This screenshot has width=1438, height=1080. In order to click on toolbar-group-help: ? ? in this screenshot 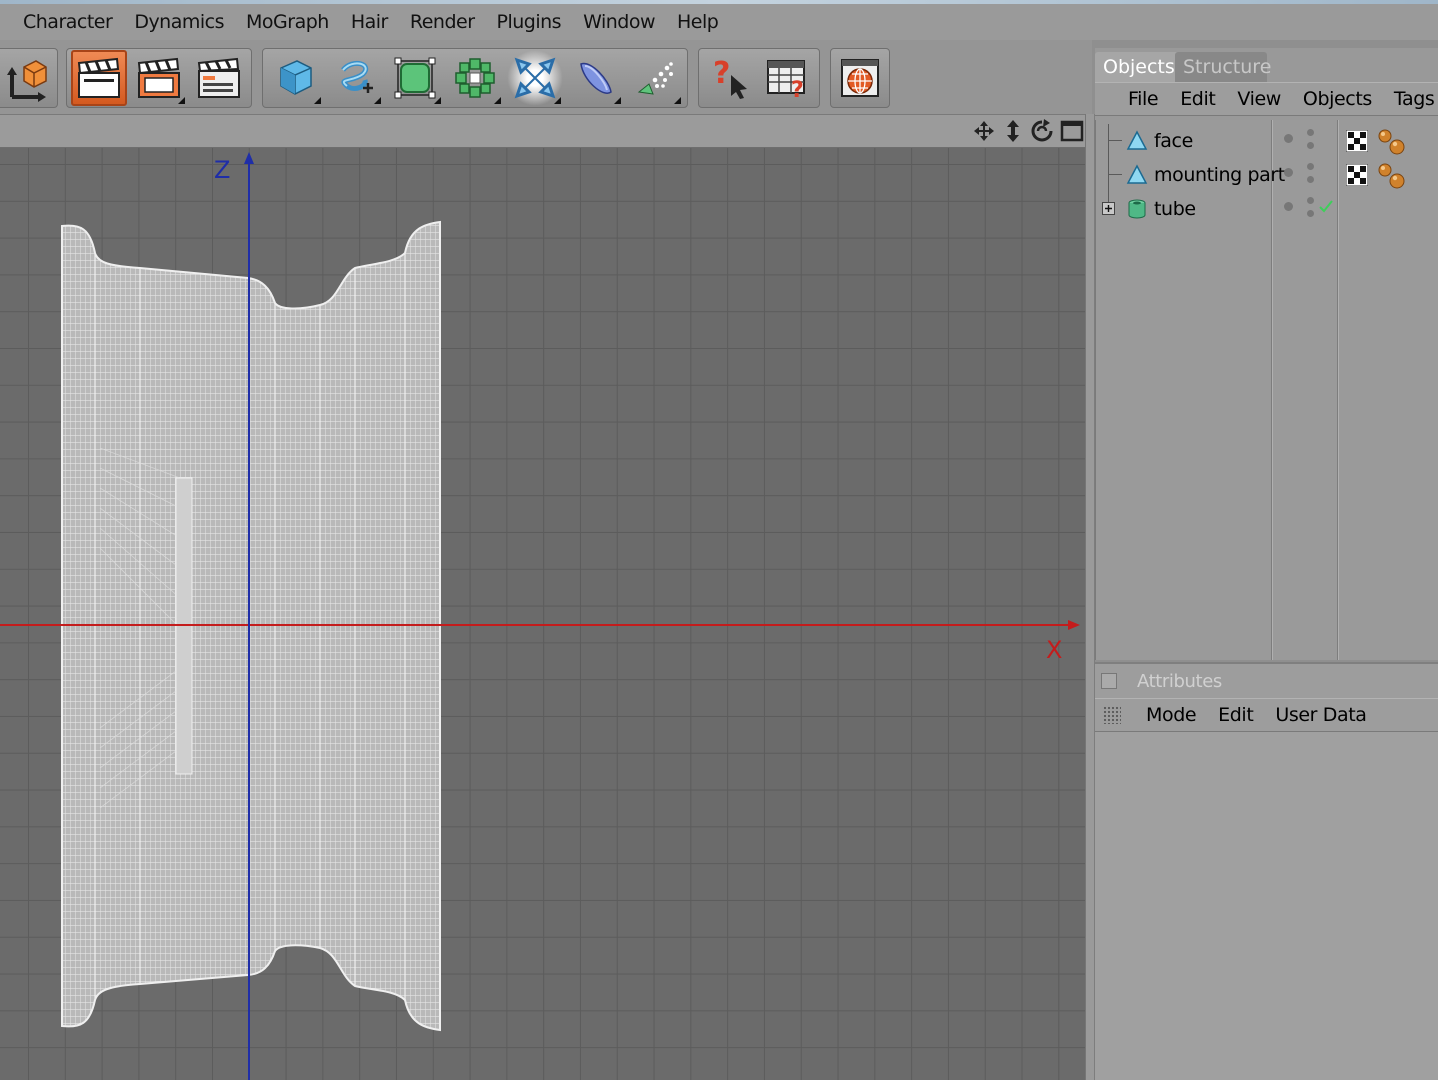, I will do `click(759, 78)`.